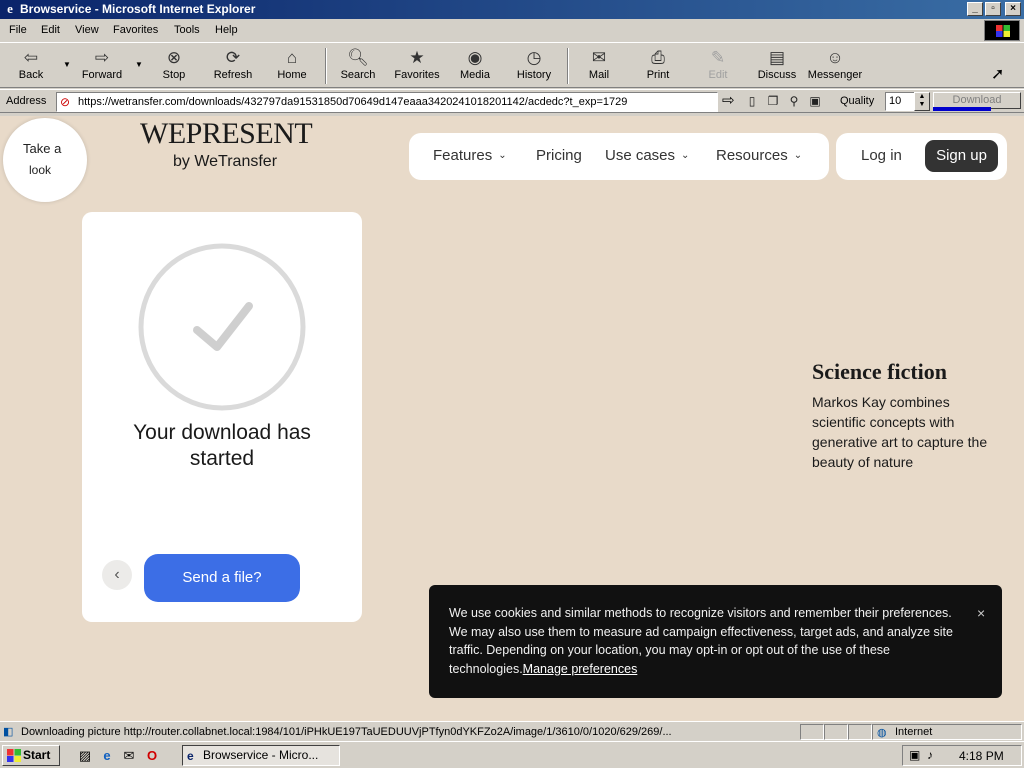 The height and width of the screenshot is (768, 1024). What do you see at coordinates (512, 31) in the screenshot?
I see `menu-bar: File Edit View Favorites Tools Help` at bounding box center [512, 31].